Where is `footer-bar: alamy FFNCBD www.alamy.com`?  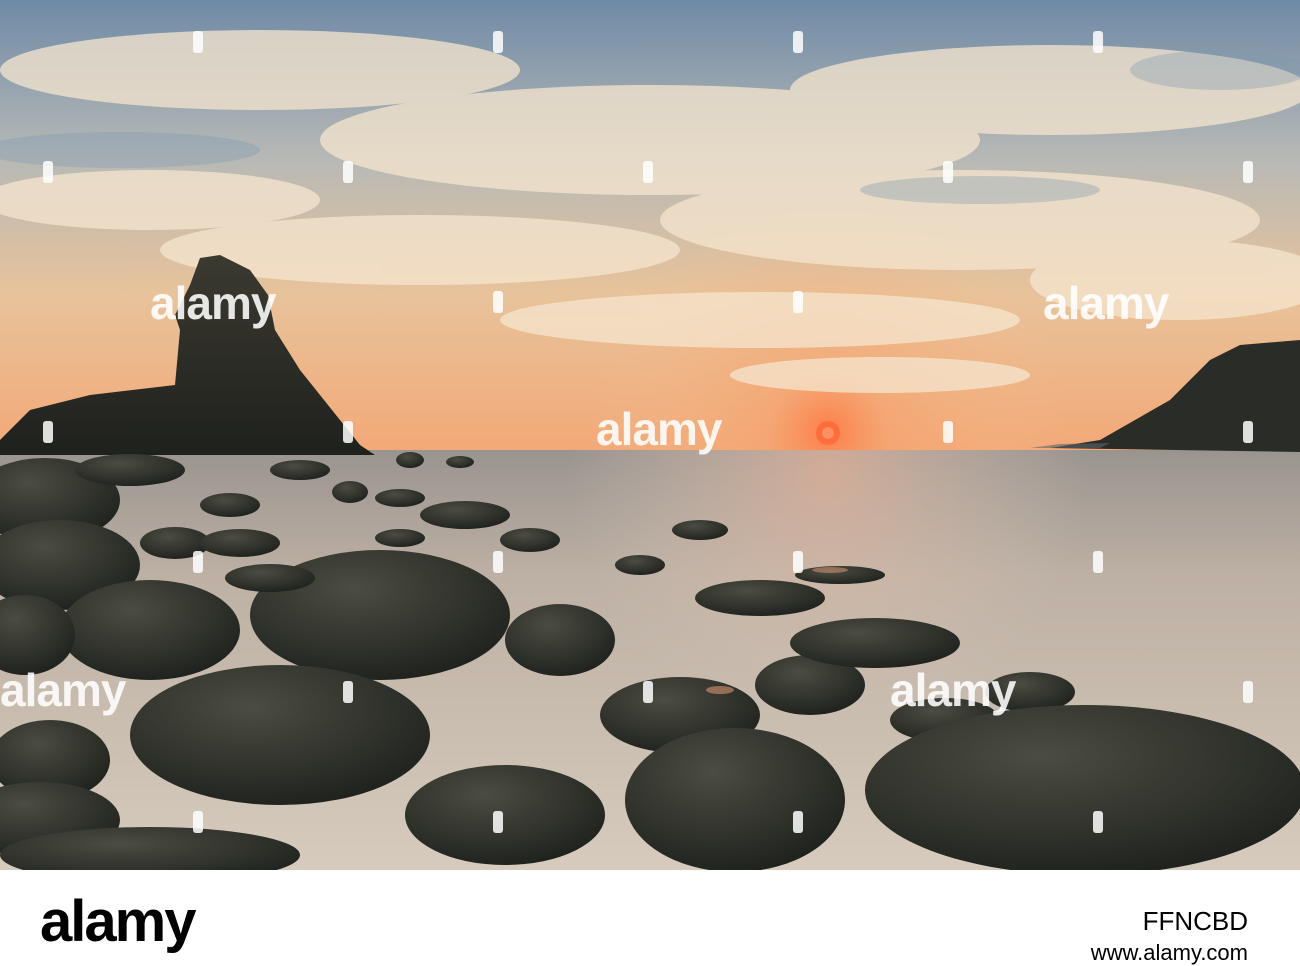
footer-bar: alamy FFNCBD www.alamy.com is located at coordinates (650, 917).